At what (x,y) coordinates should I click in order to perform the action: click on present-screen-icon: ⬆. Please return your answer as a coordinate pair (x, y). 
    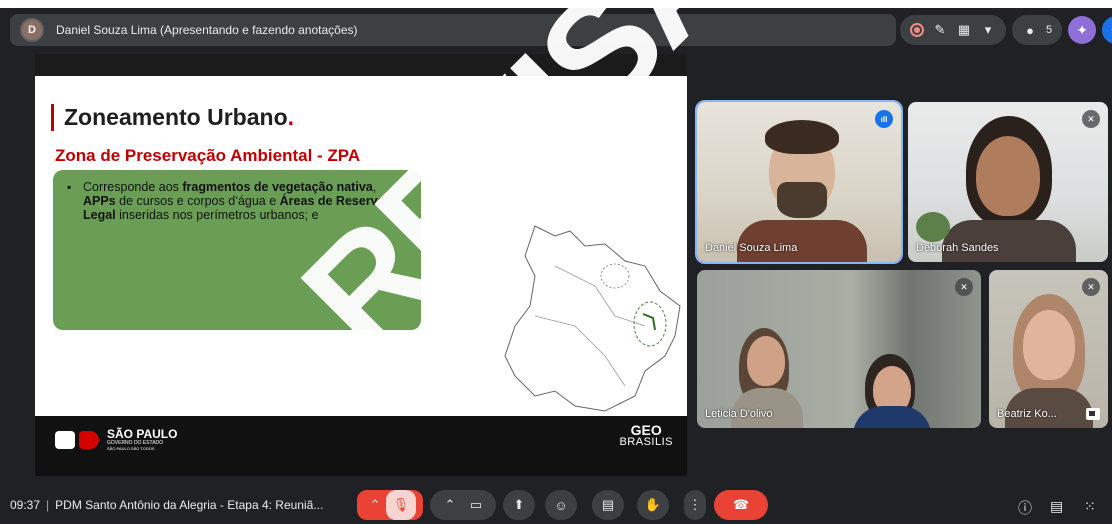
    Looking at the image, I should click on (519, 504).